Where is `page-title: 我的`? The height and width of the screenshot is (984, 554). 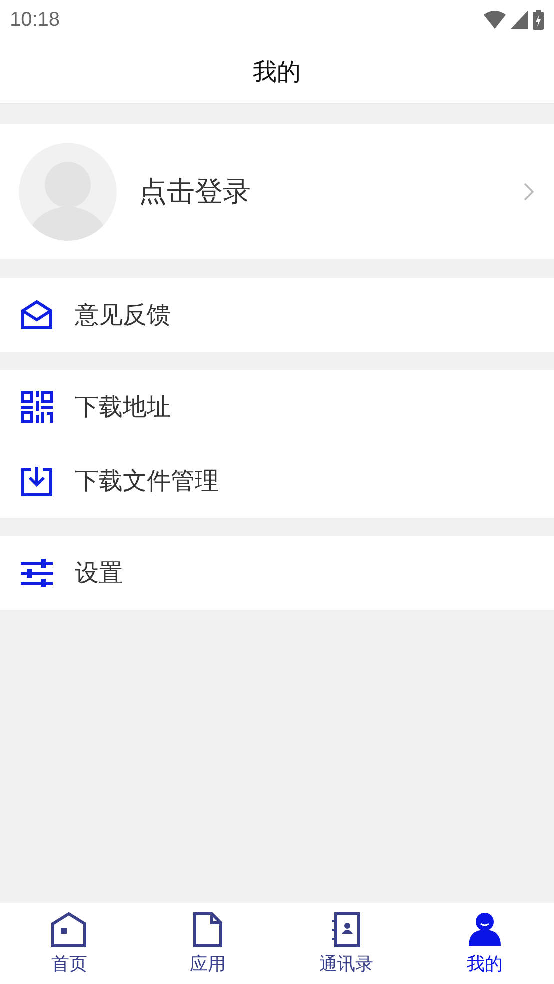
page-title: 我的 is located at coordinates (277, 72).